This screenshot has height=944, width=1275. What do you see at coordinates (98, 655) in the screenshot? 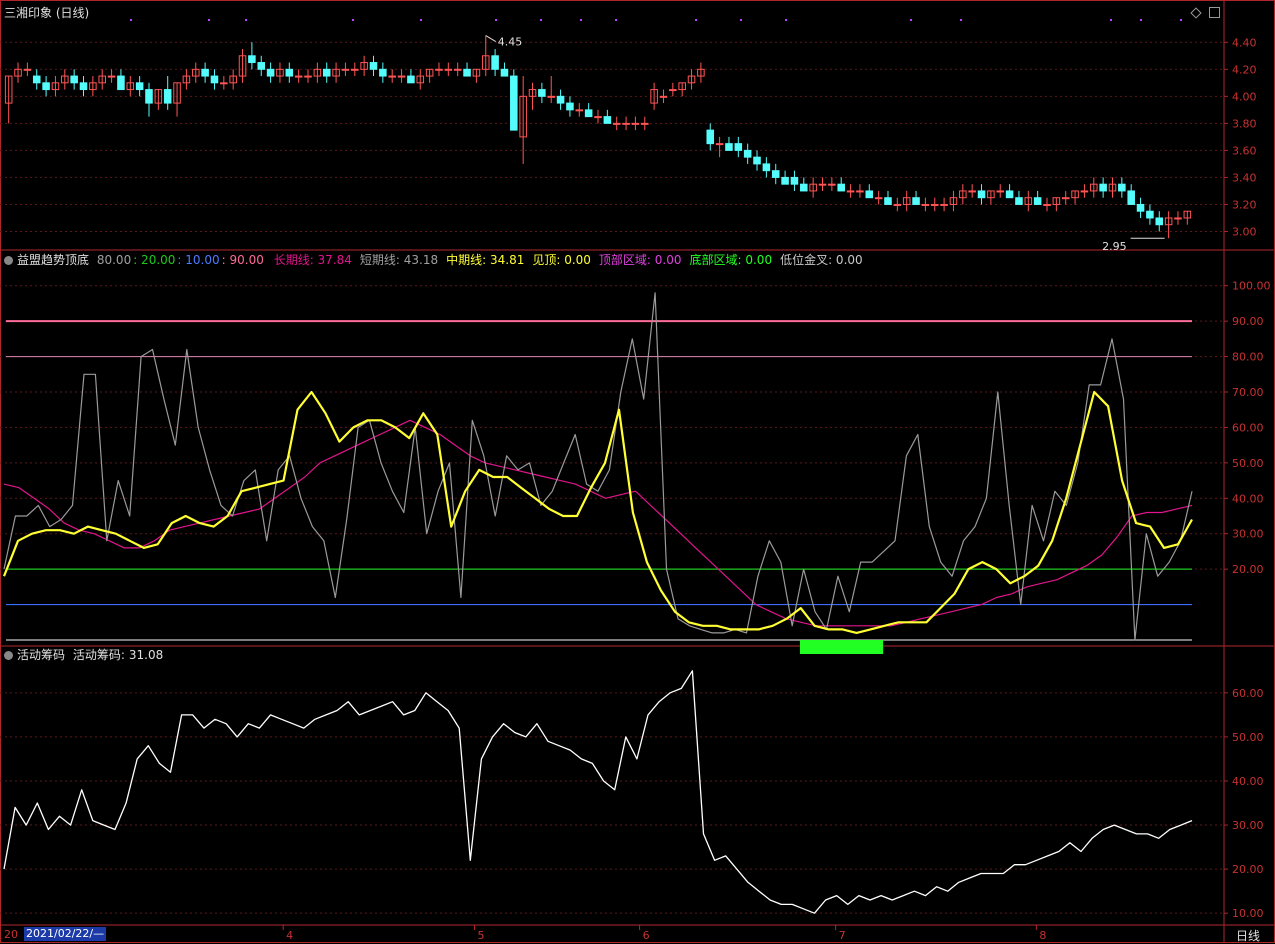
I see `chips-label: 活动筹码:` at bounding box center [98, 655].